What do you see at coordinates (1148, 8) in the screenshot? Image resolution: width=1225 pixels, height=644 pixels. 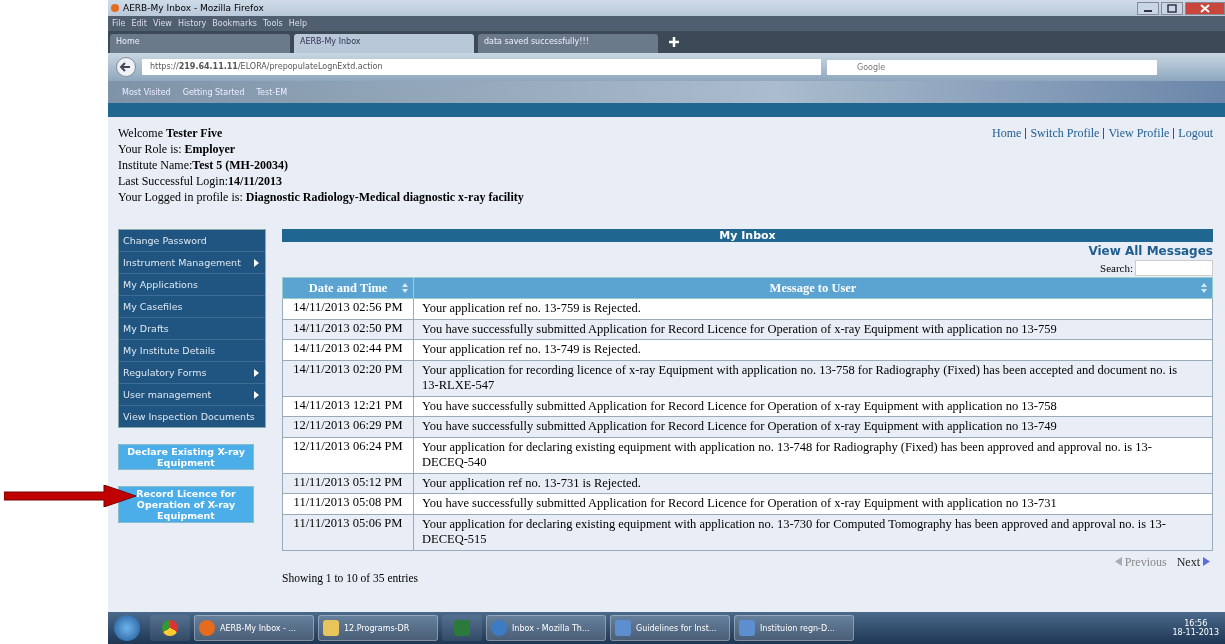 I see `minimize-button` at bounding box center [1148, 8].